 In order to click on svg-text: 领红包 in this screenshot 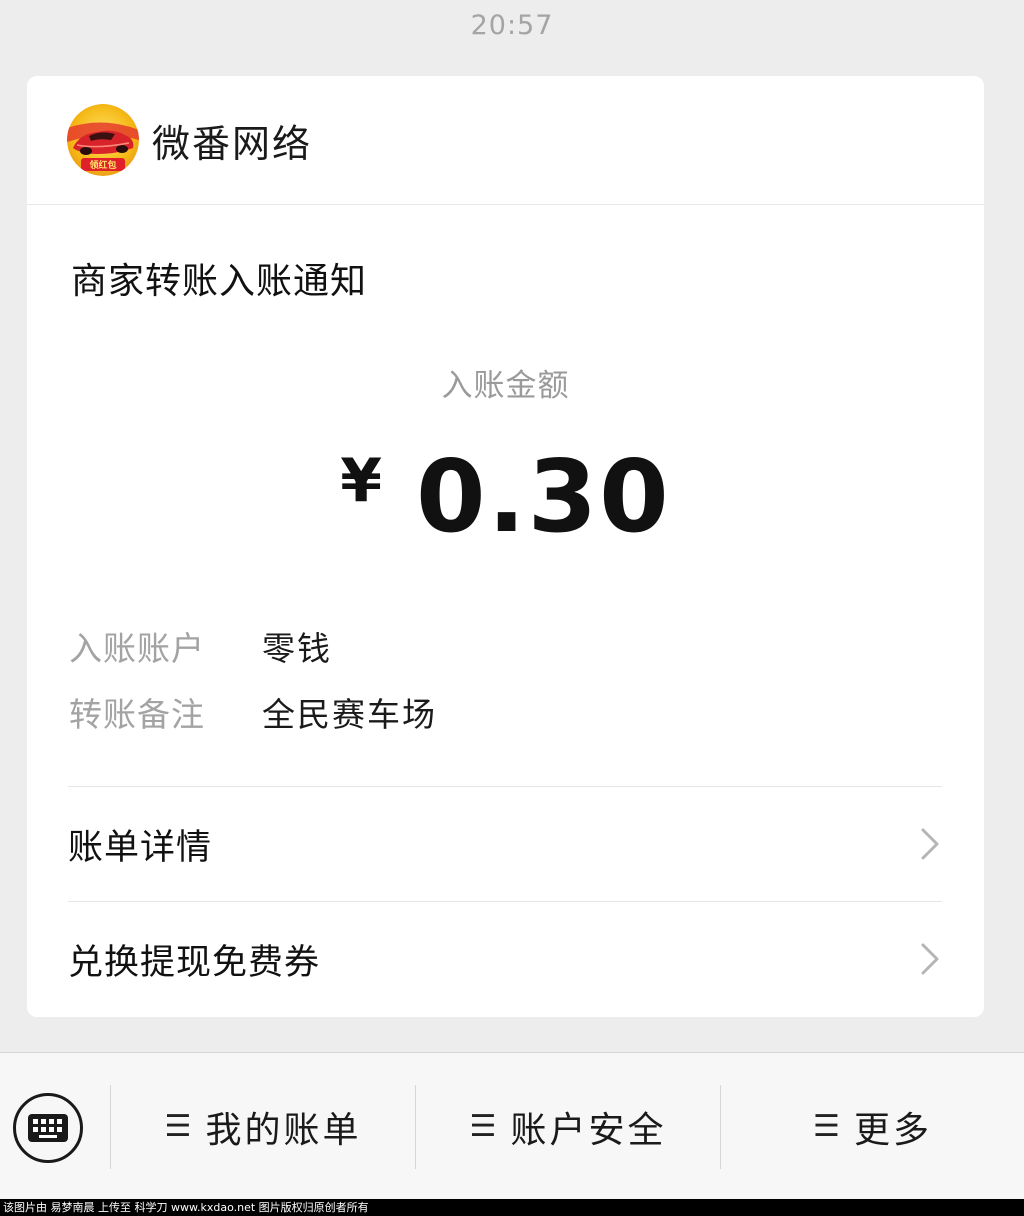, I will do `click(102, 165)`.